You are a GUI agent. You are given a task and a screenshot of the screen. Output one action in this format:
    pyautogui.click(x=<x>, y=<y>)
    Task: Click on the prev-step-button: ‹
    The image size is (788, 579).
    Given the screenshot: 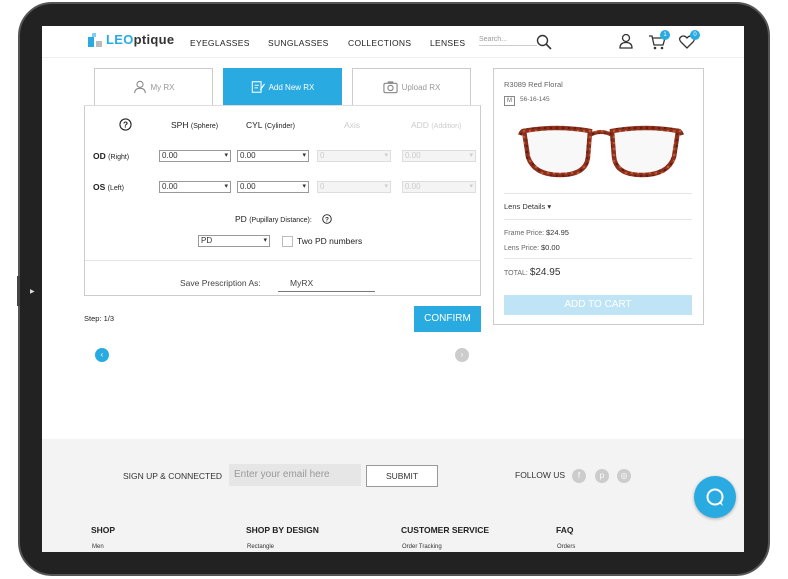 What is the action you would take?
    pyautogui.click(x=102, y=355)
    